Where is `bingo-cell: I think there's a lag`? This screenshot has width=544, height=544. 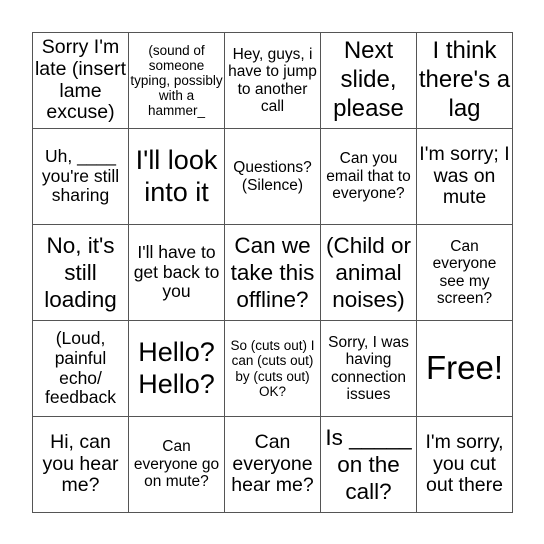 bingo-cell: I think there's a lag is located at coordinates (465, 81).